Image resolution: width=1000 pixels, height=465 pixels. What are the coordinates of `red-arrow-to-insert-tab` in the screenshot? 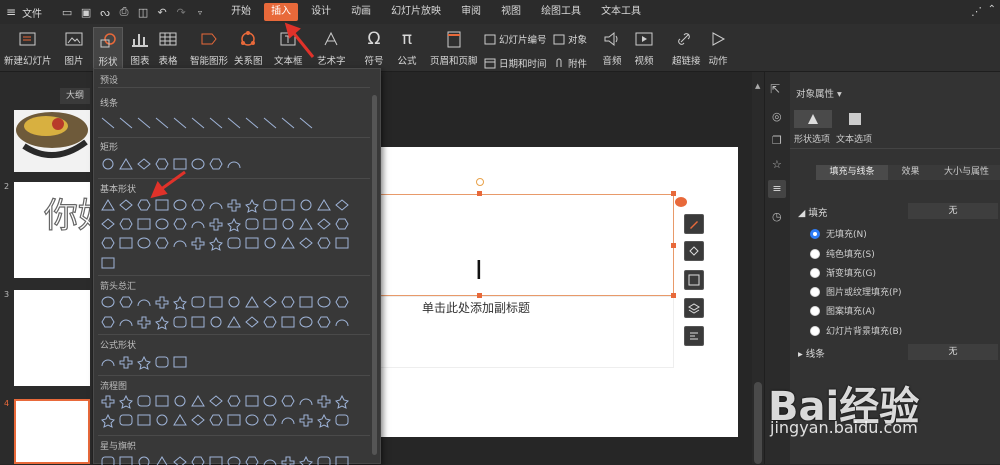 It's located at (299, 40).